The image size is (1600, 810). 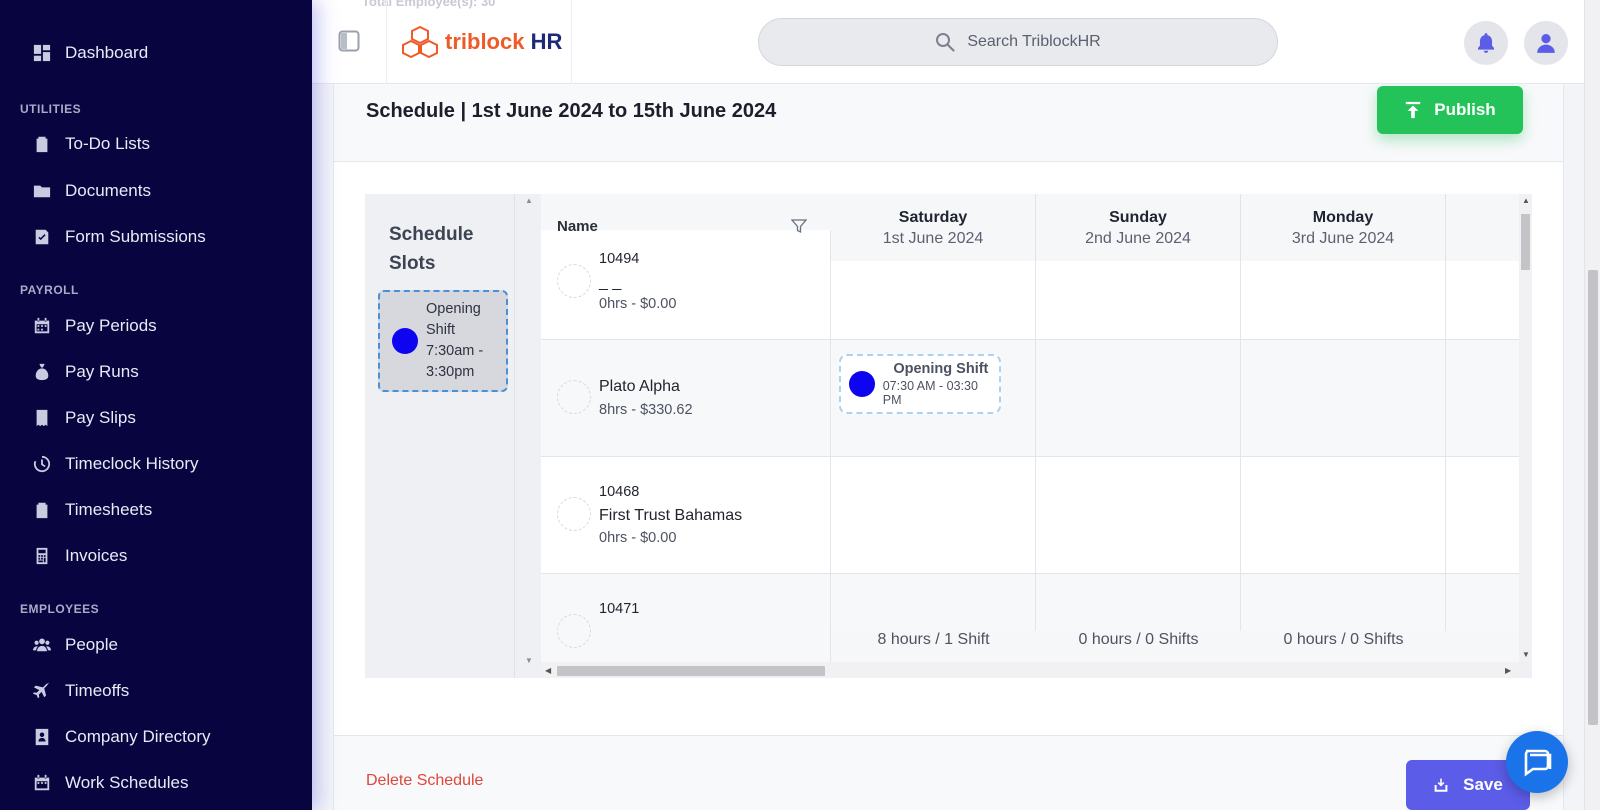 What do you see at coordinates (671, 515) in the screenshot?
I see `employee-name: First Trust Bahamas` at bounding box center [671, 515].